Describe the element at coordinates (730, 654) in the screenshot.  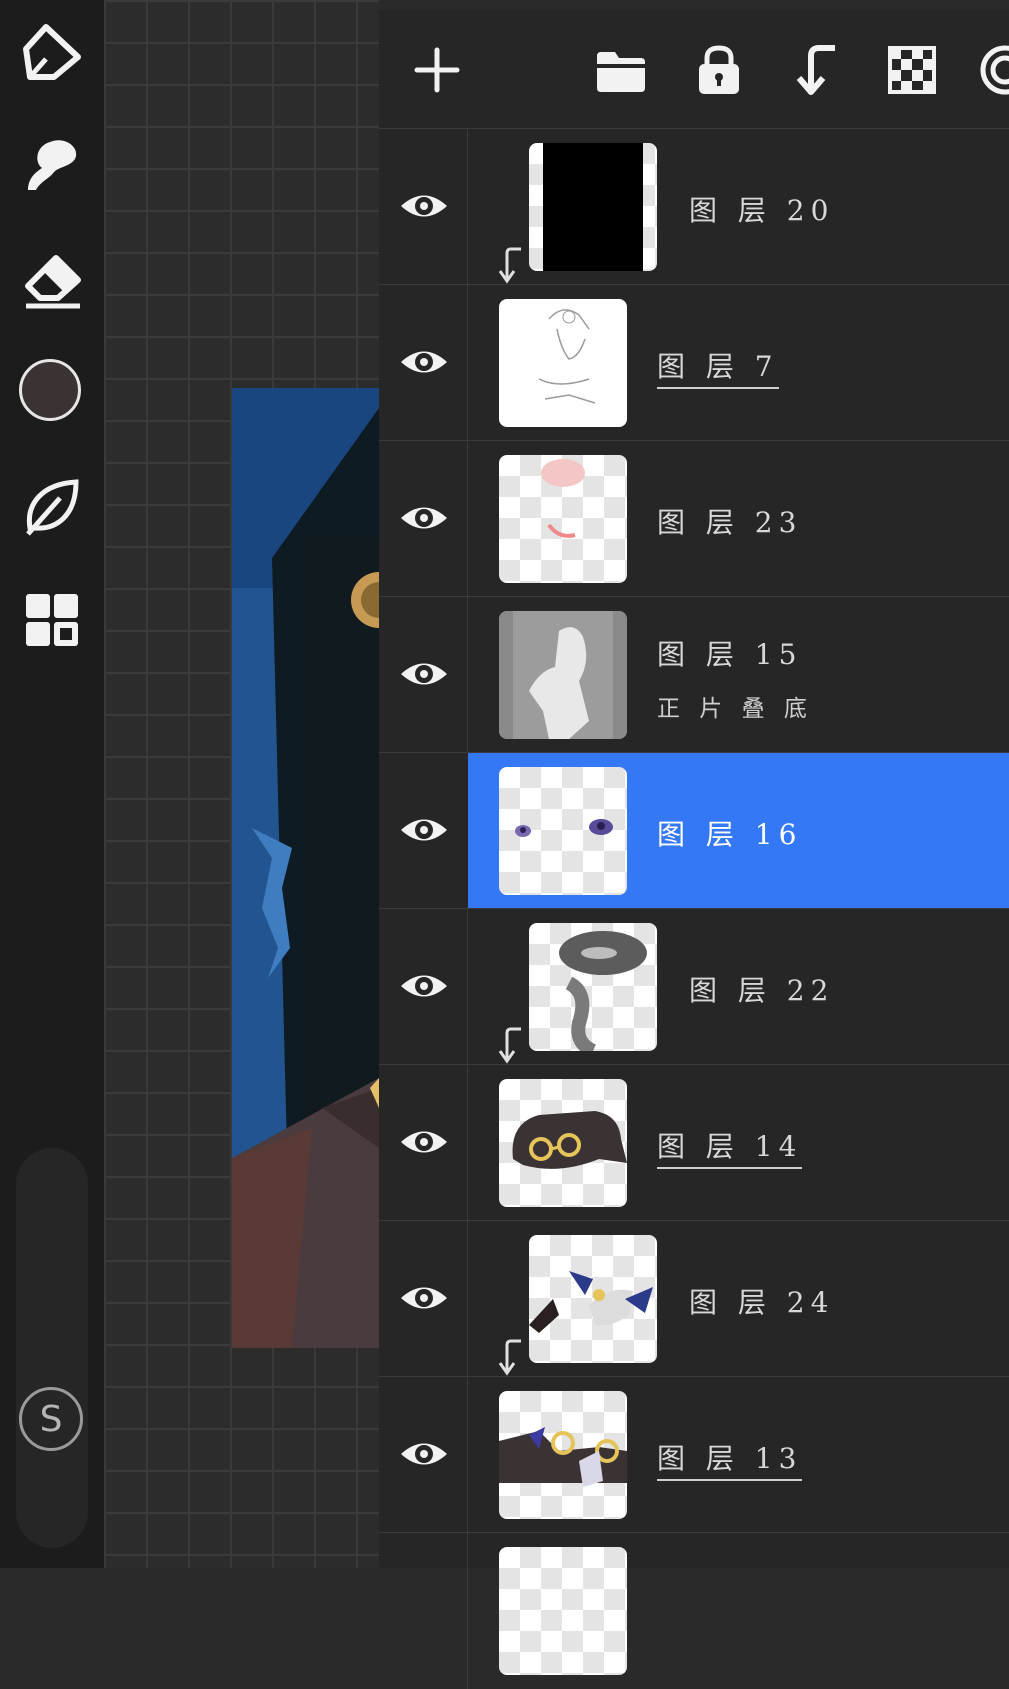
I see `layer-name: 图 层 15` at that location.